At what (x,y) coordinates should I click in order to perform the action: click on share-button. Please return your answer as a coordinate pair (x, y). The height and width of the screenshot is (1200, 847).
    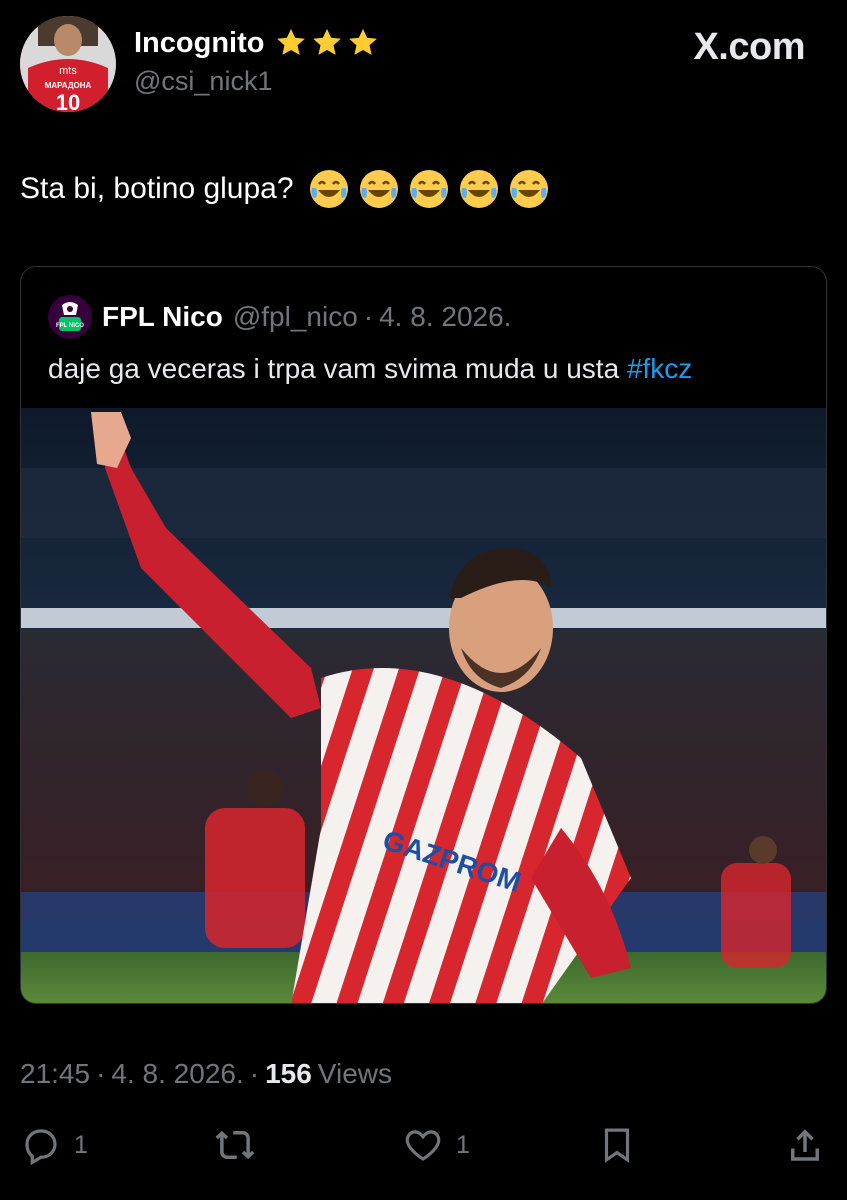
    Looking at the image, I should click on (805, 1145).